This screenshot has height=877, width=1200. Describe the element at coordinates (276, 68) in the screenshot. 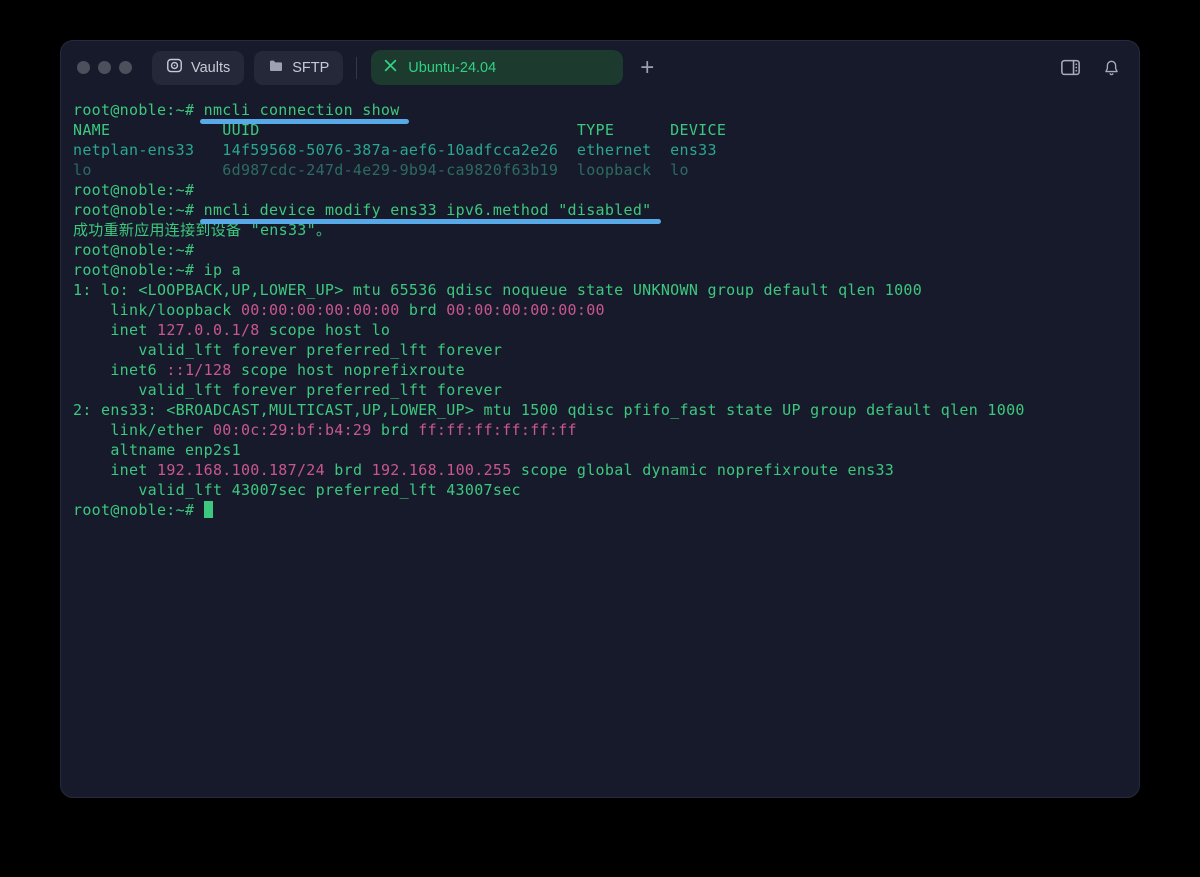

I see `folder-icon` at that location.